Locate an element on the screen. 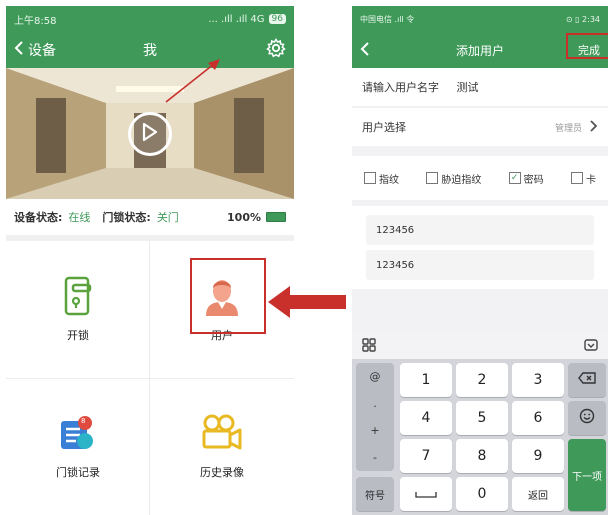 The height and width of the screenshot is (515, 608). lock-status-value: 关门 is located at coordinates (167, 217).